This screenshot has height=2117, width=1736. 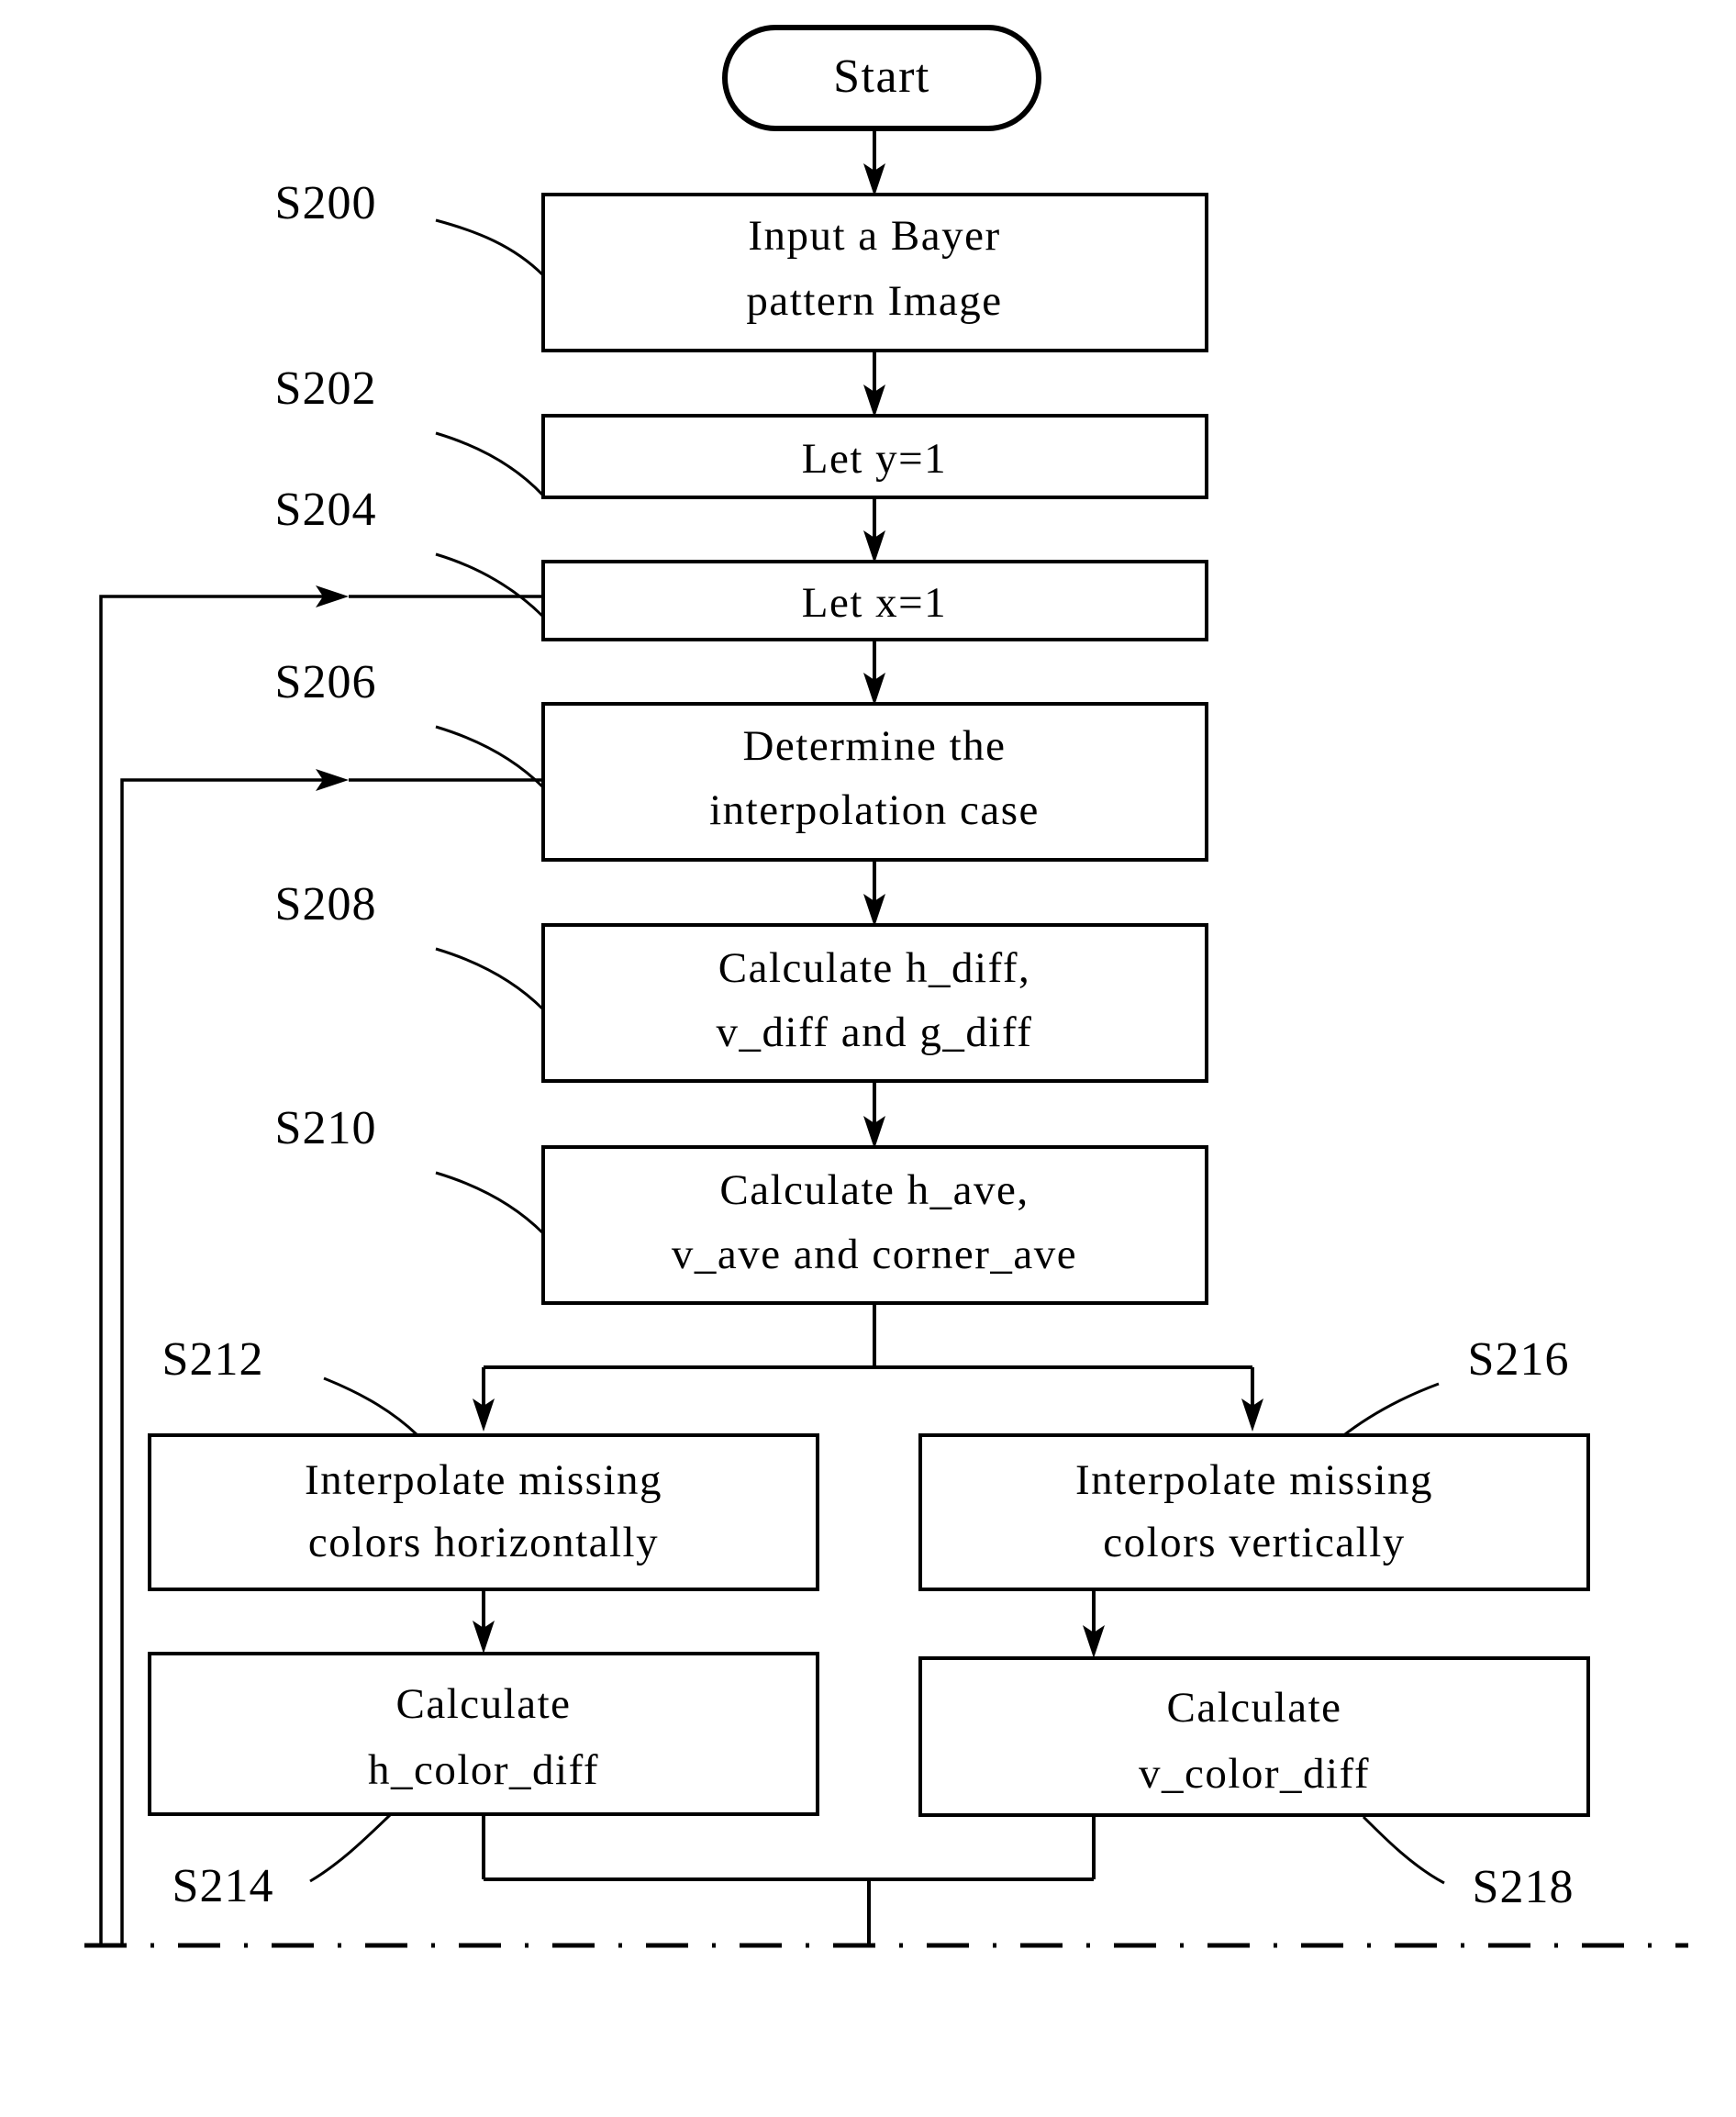 What do you see at coordinates (874, 746) in the screenshot?
I see `s206-line1: Determine the` at bounding box center [874, 746].